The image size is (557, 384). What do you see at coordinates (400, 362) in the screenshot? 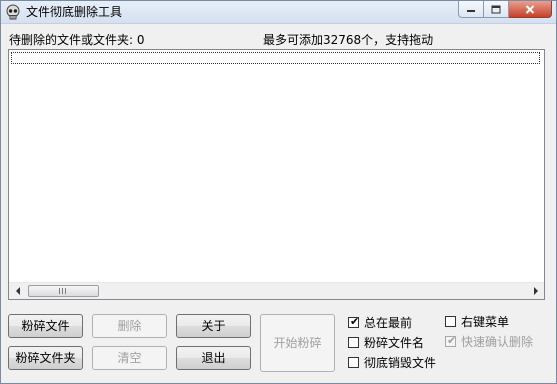
I see `thorough-destroy-label: 彻底销毁文件` at bounding box center [400, 362].